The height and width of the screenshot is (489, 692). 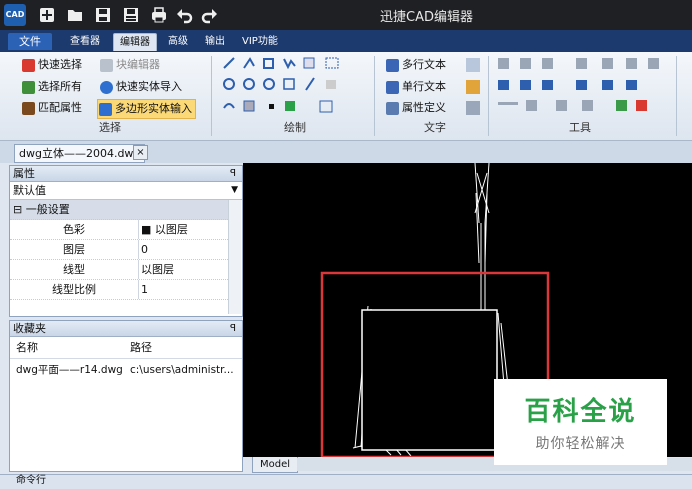 I want to click on save-as-icon, so click(x=131, y=15).